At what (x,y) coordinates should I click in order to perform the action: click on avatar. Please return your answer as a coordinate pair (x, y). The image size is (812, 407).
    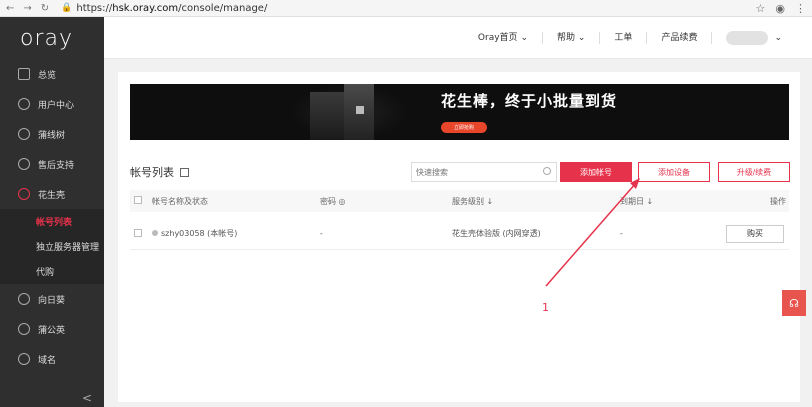
    Looking at the image, I should click on (747, 37).